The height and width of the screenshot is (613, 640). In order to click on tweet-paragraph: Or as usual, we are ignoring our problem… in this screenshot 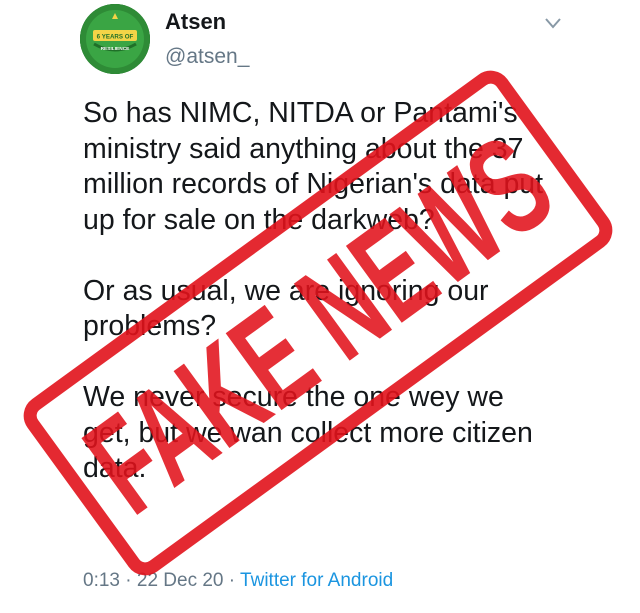, I will do `click(286, 308)`.